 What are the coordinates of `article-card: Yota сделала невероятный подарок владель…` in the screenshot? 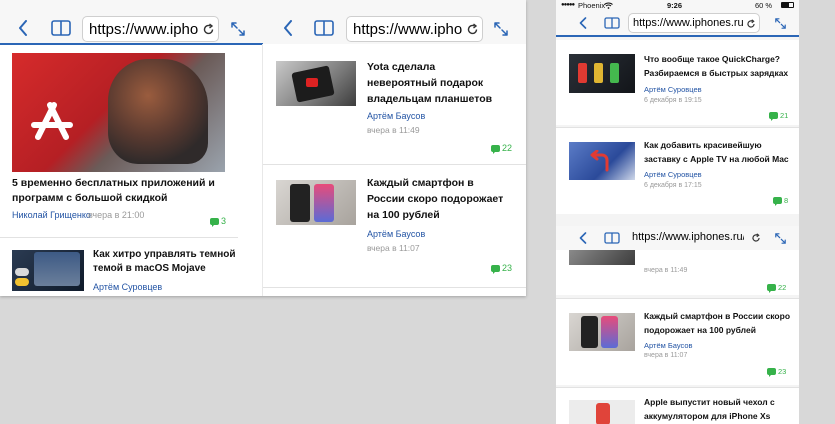 It's located at (394, 104).